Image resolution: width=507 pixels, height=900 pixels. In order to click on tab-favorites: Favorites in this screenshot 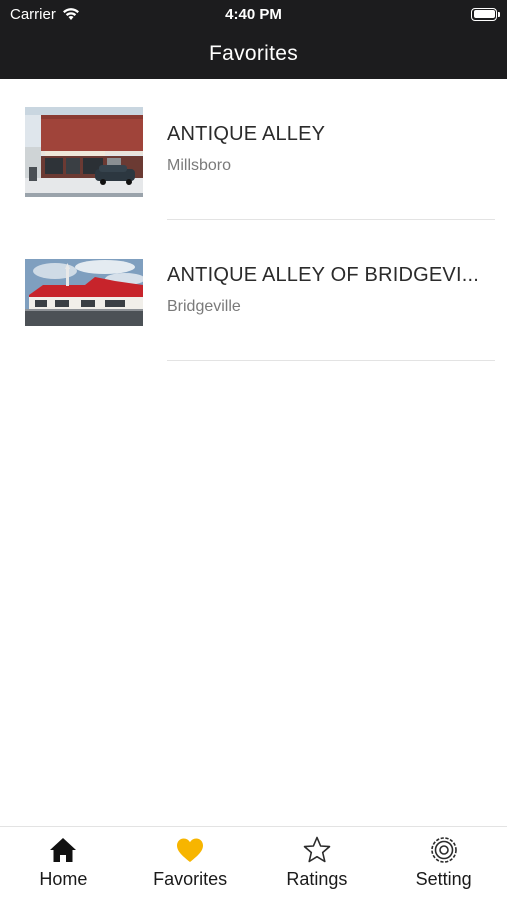, I will do `click(190, 863)`.